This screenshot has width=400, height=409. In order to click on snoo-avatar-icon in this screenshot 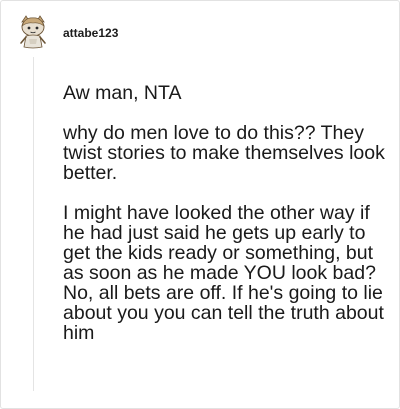, I will do `click(33, 32)`.